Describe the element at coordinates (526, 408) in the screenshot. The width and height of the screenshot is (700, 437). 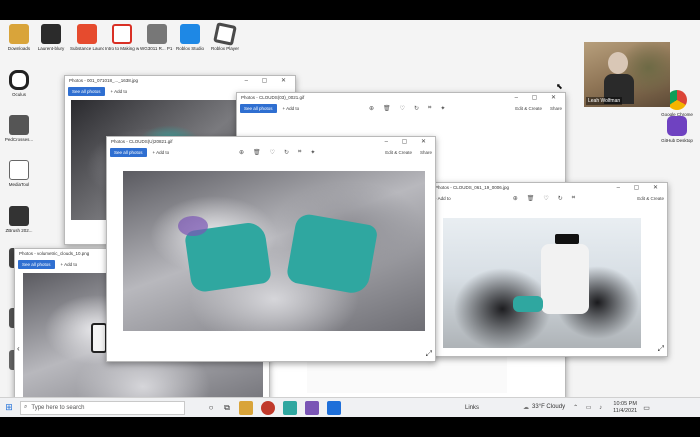
I see `cloud-icon: ☁` at that location.